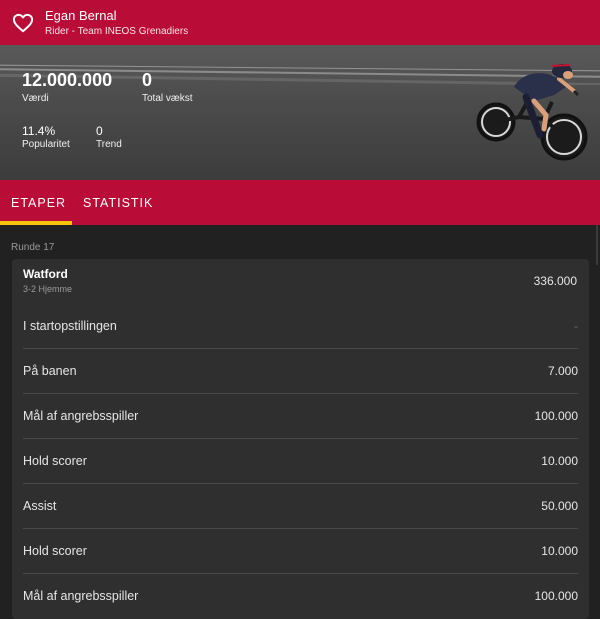 This screenshot has width=600, height=619. Describe the element at coordinates (70, 326) in the screenshot. I see `points-row-label: I startopstillingen` at that location.